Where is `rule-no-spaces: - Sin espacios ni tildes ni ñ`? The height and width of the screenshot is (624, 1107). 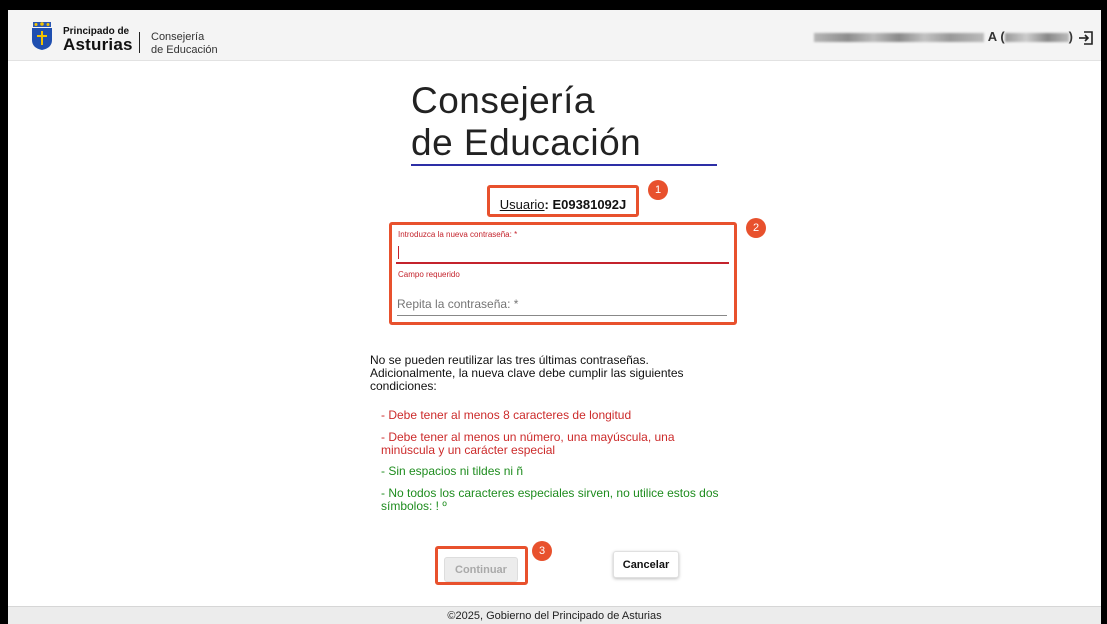 rule-no-spaces: - Sin espacios ni tildes ni ñ is located at coordinates (452, 471).